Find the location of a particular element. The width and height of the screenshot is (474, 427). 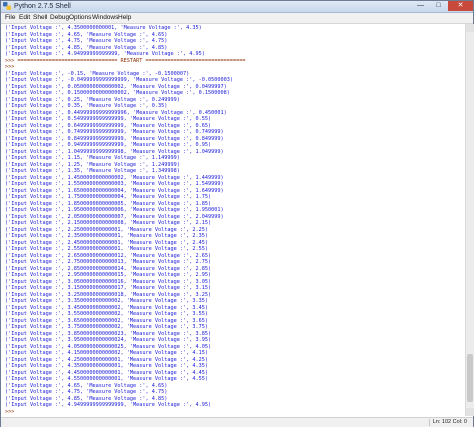

close-button: ✕ is located at coordinates (460, 6).